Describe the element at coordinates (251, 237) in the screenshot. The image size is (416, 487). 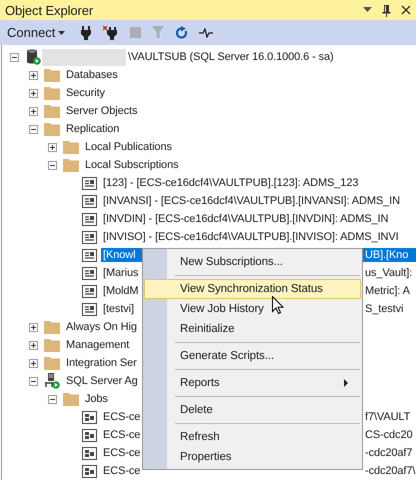
I see `tree-item: [INVISO] - [ECS-ce16dcf4\VAULTPUB].[INVISO]: ADMS_INVI` at that location.